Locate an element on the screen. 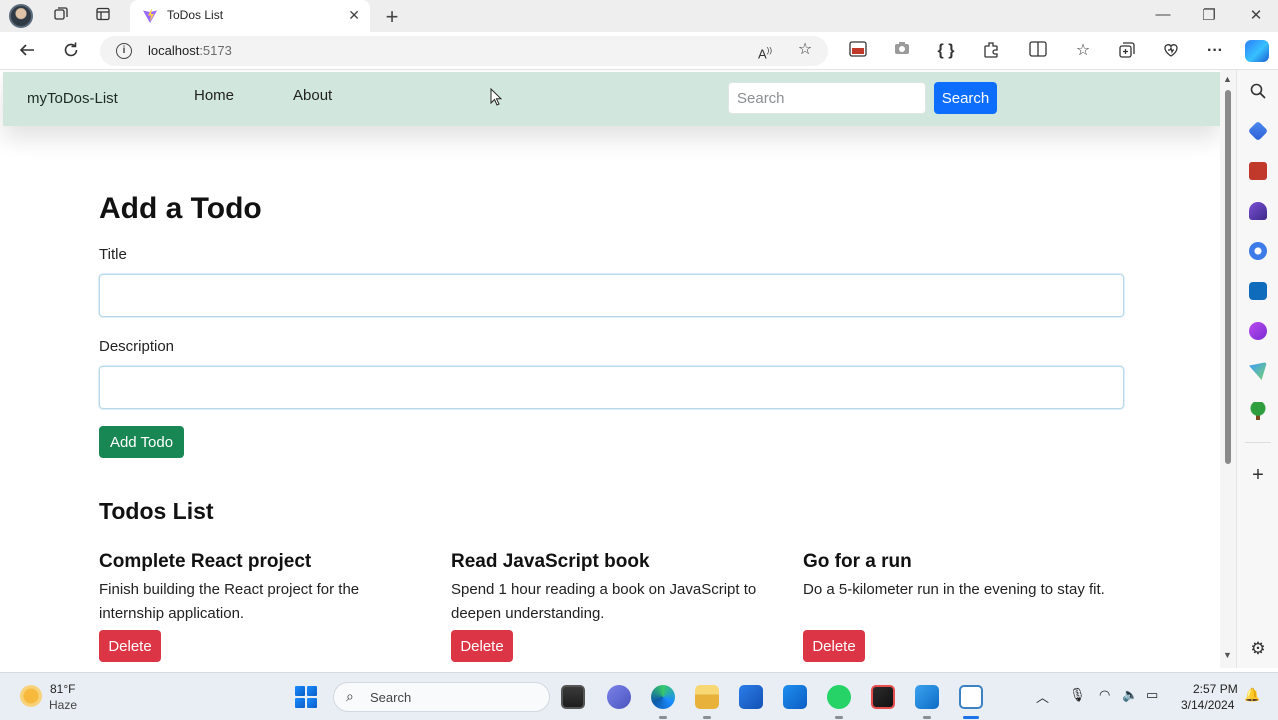 The image size is (1278, 720). more-menu-icon: ··· is located at coordinates (1215, 51).